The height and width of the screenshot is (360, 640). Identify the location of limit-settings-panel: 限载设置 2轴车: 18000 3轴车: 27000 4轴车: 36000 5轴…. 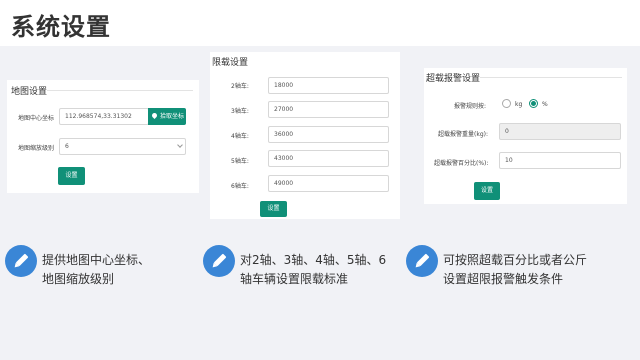
(305, 135).